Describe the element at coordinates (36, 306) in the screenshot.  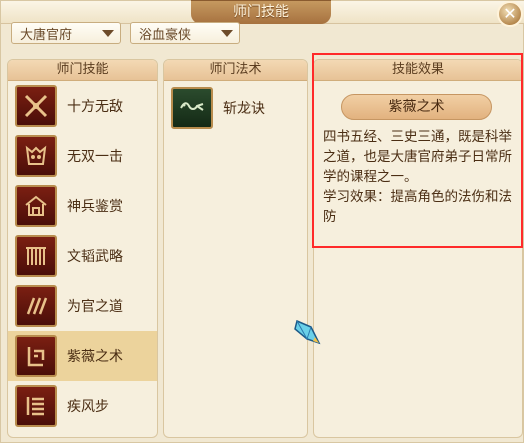
I see `tracks-icon` at that location.